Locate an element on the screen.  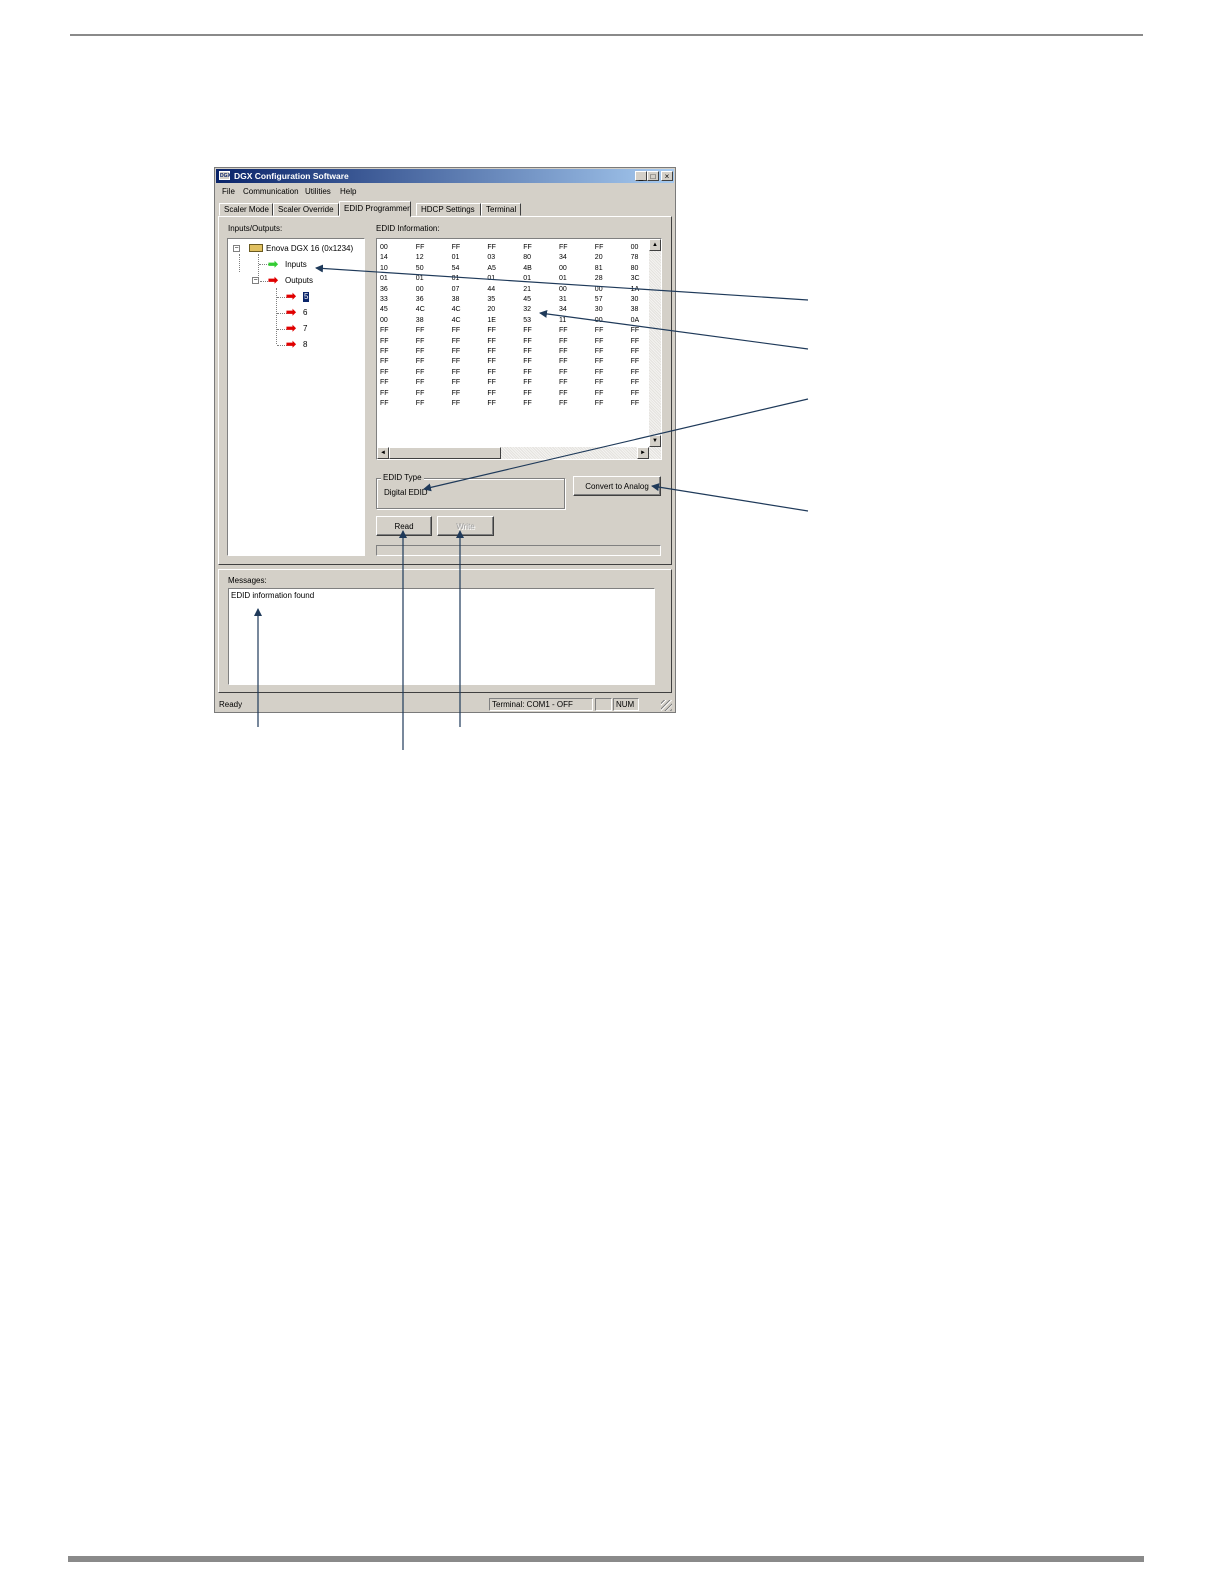
menu-communication: Communication is located at coordinates (271, 191).